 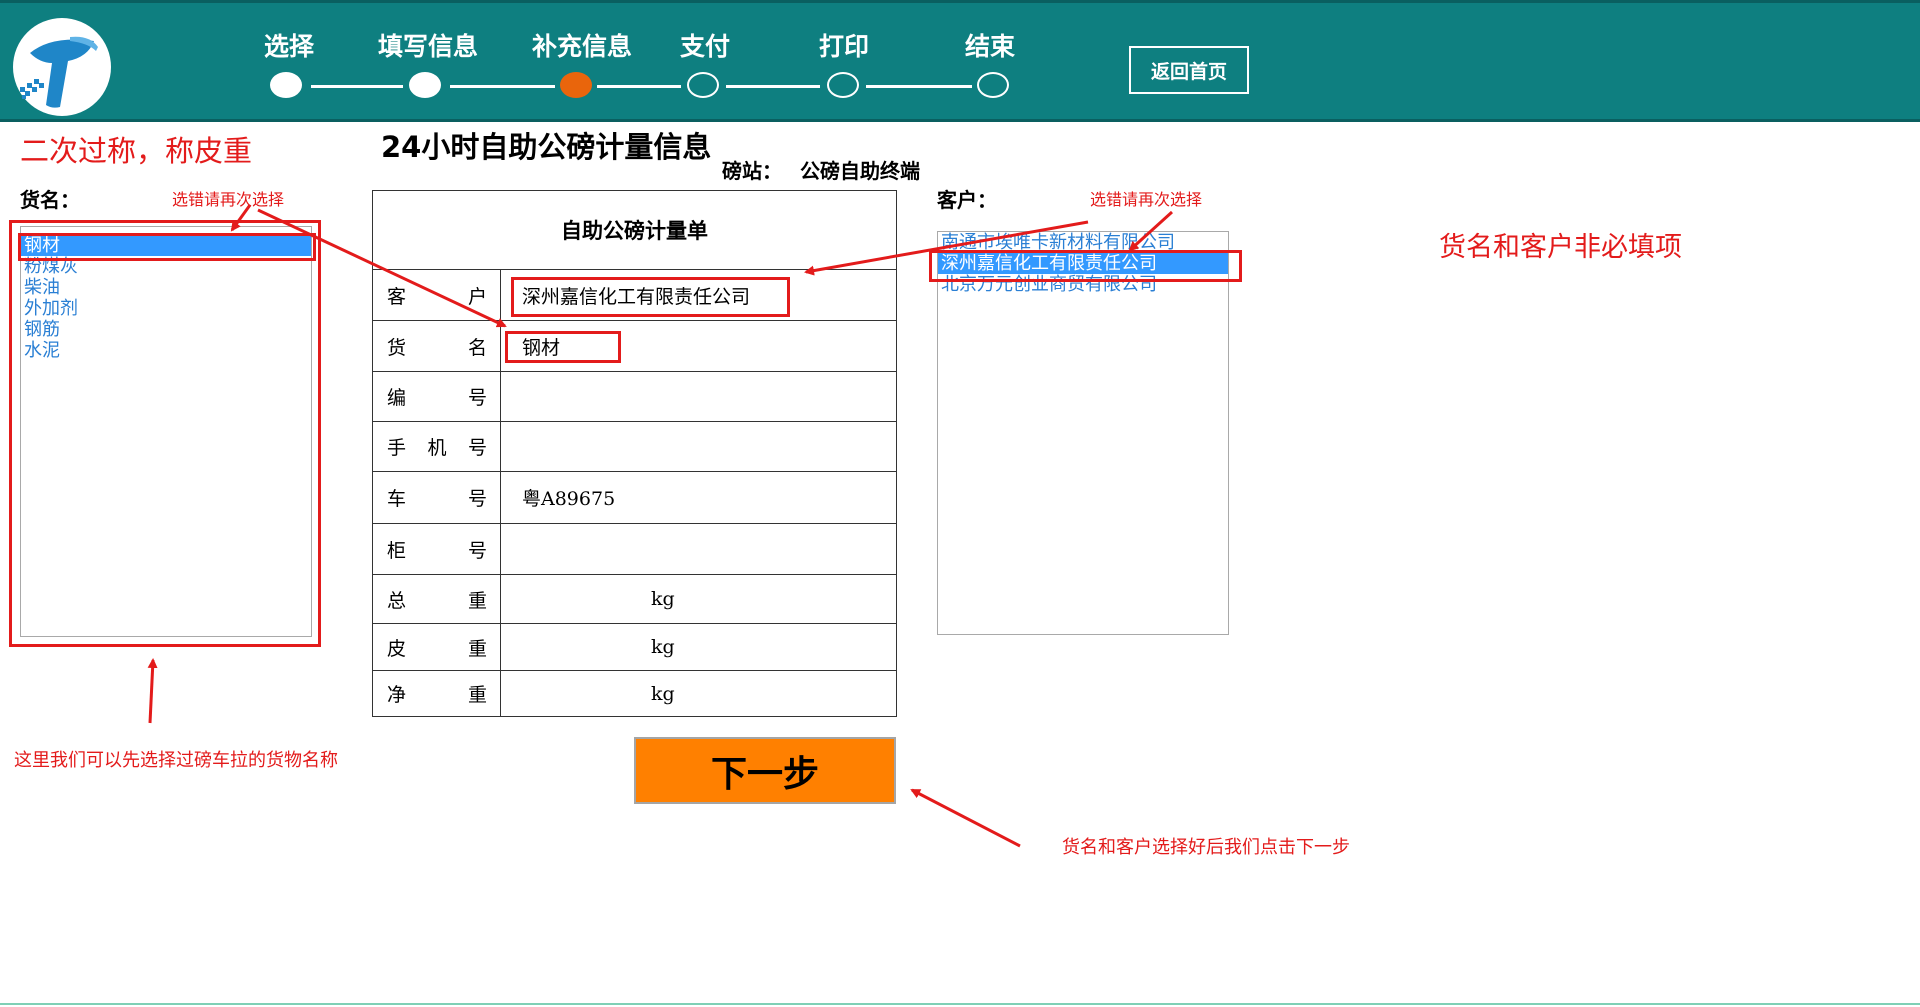 I want to click on arrow-goods-to-form, so click(x=382, y=268).